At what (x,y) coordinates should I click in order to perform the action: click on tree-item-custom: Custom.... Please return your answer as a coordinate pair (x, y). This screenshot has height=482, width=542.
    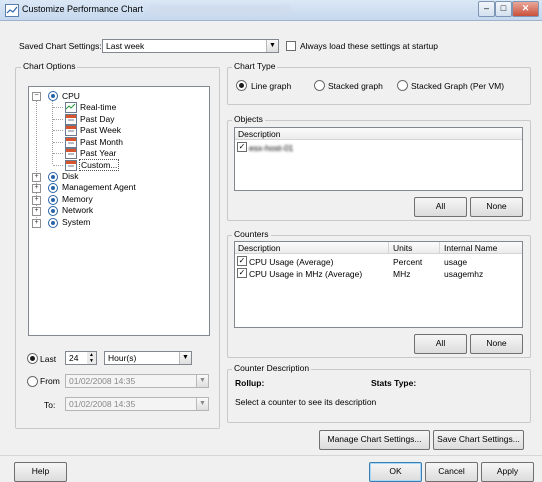
    Looking at the image, I should click on (99, 165).